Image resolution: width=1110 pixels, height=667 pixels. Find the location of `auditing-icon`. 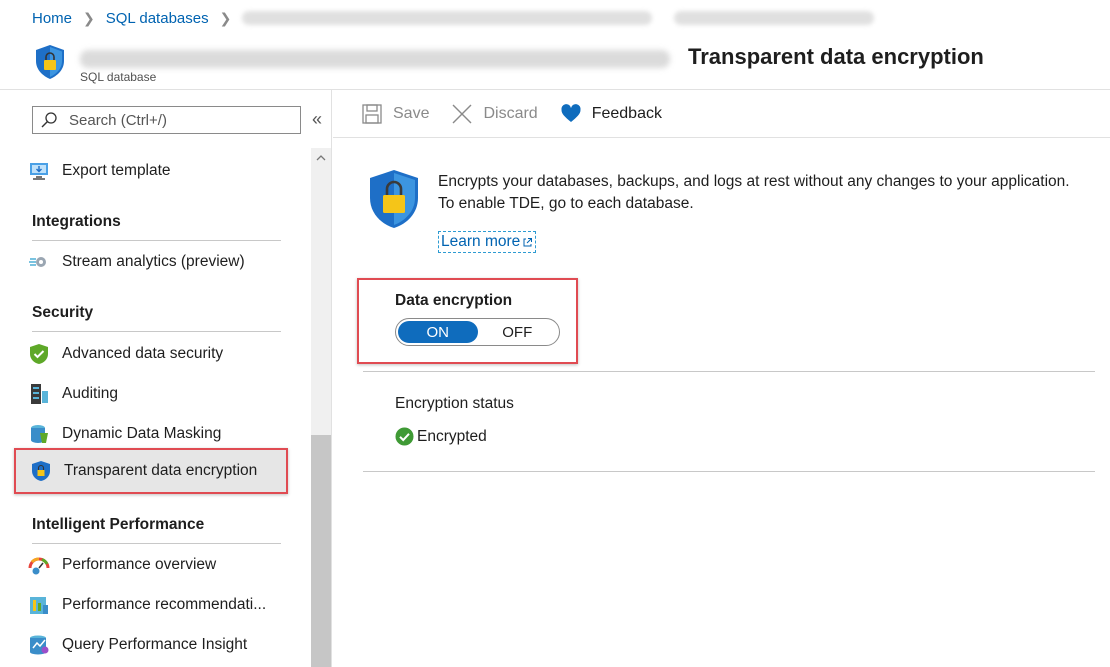

auditing-icon is located at coordinates (39, 394).